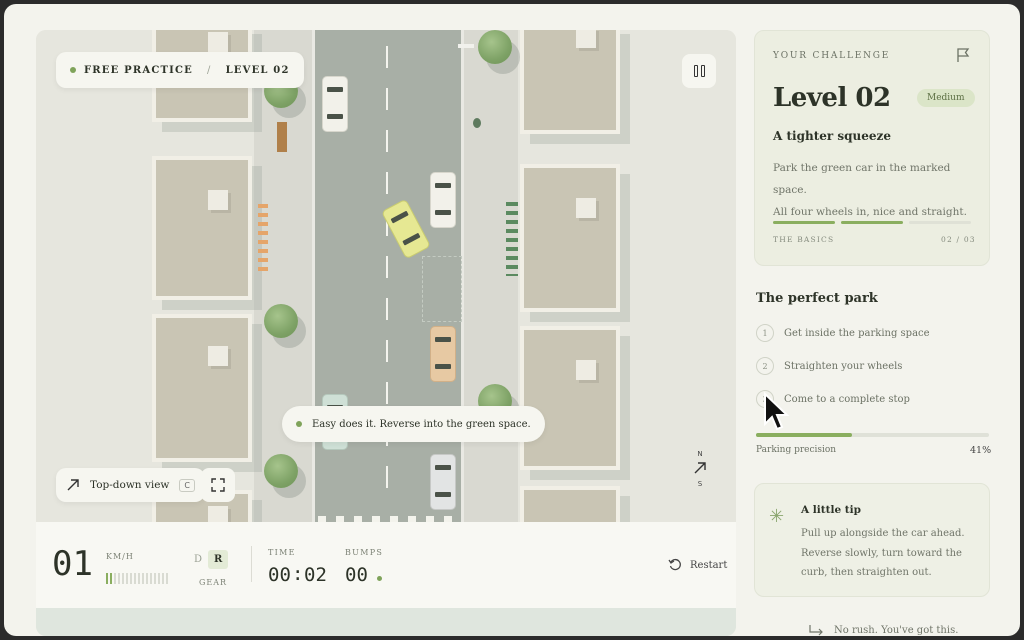  I want to click on sparkle-icon: ✳, so click(777, 516).